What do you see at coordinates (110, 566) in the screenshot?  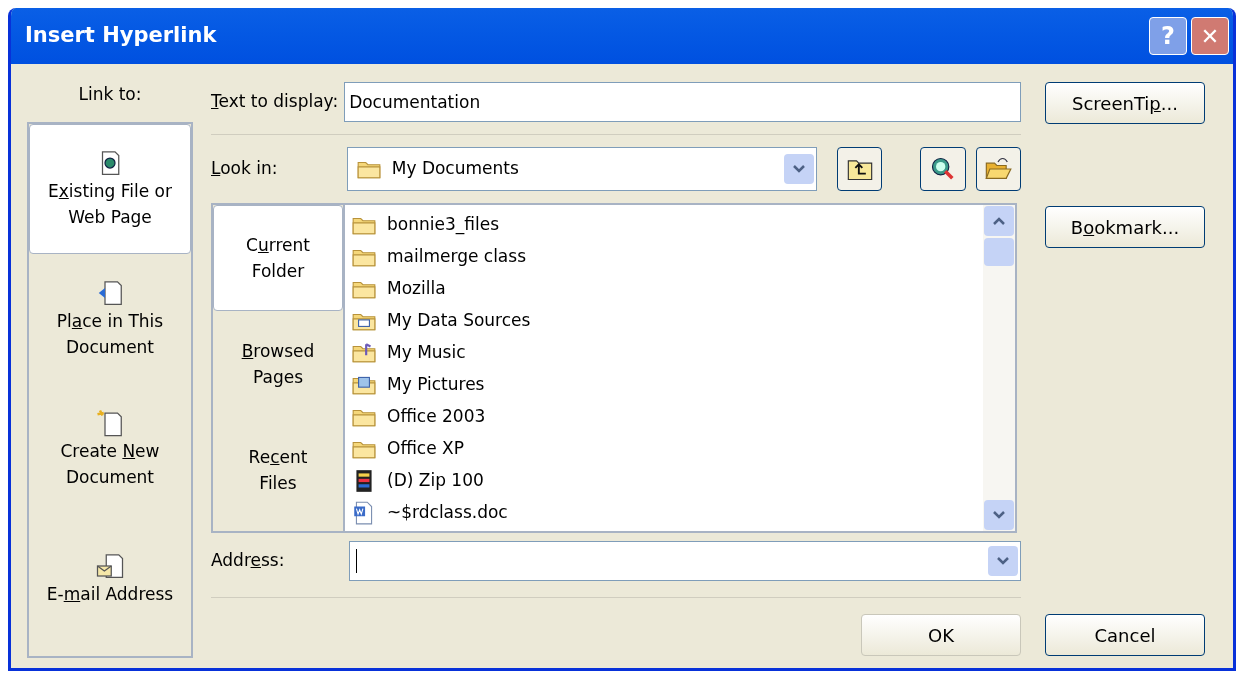 I see `page-envelope-icon` at bounding box center [110, 566].